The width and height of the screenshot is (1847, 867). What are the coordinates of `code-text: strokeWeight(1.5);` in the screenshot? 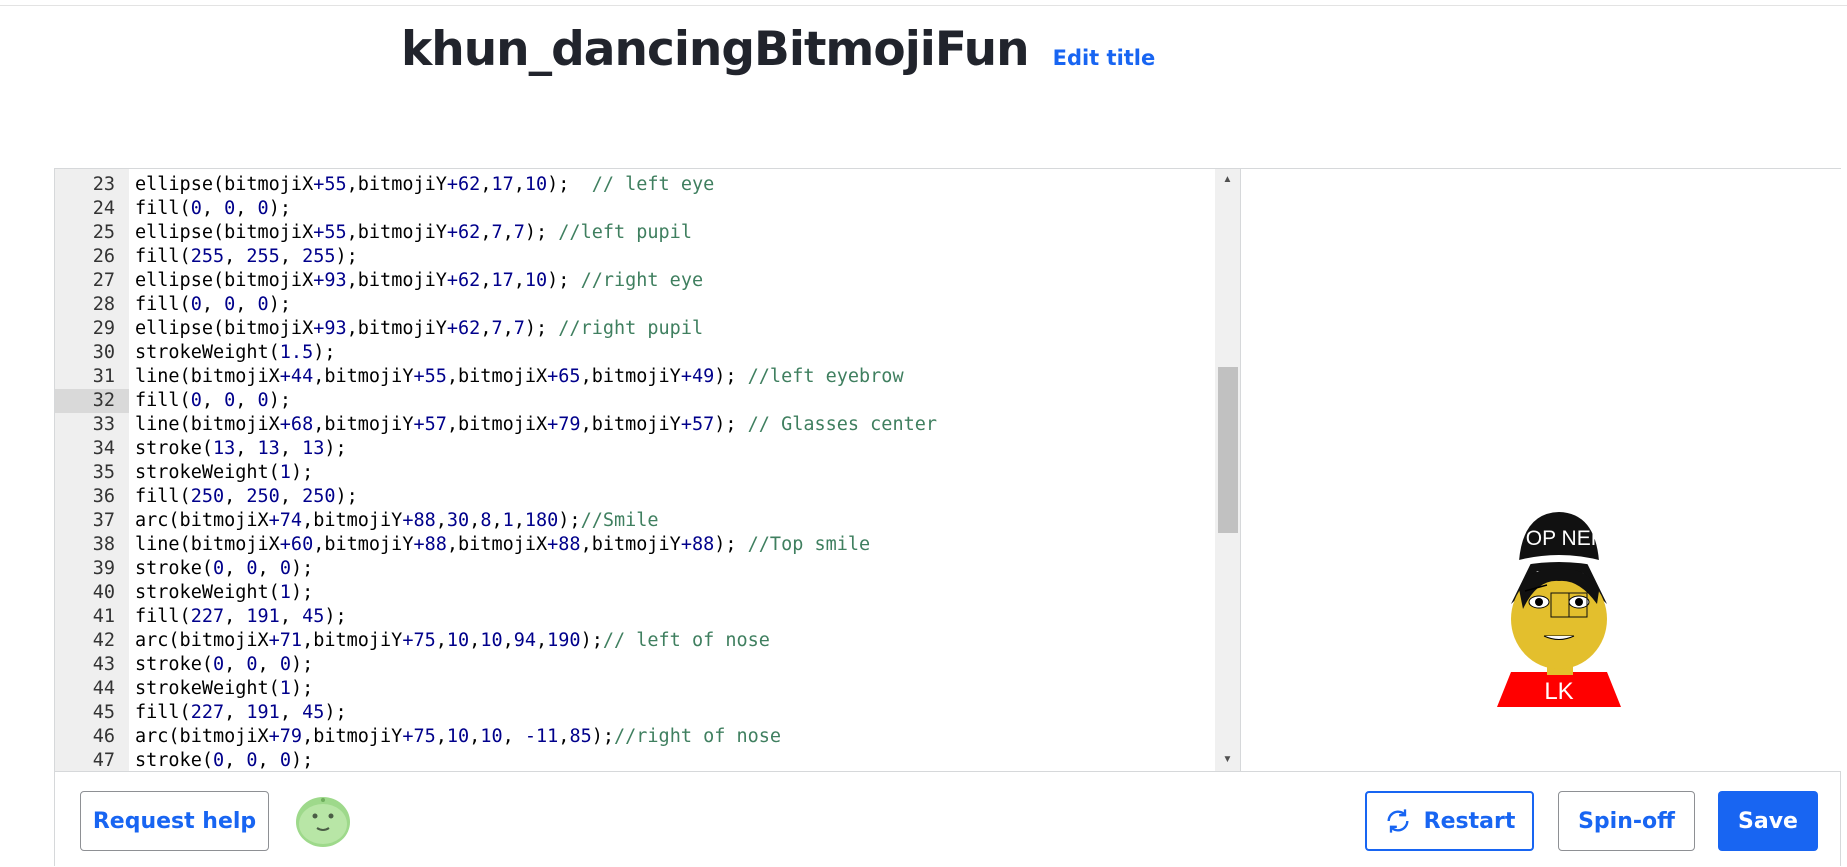 It's located at (232, 353).